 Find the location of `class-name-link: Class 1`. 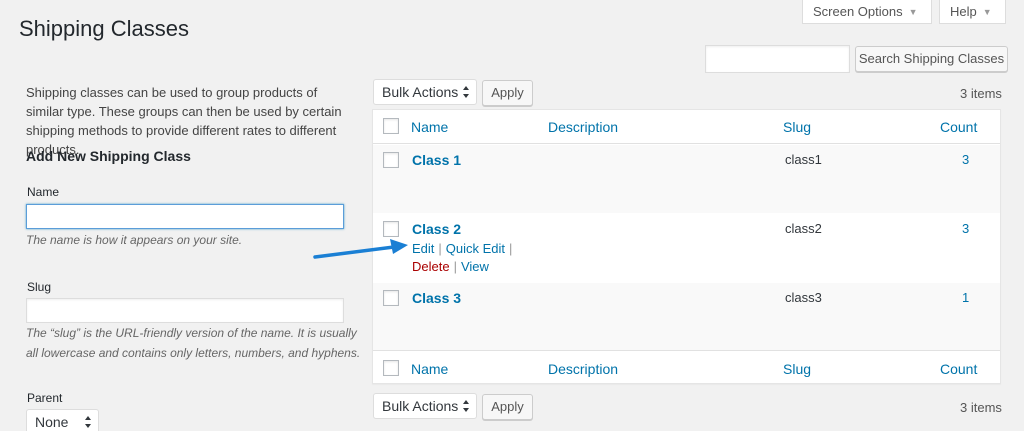

class-name-link: Class 1 is located at coordinates (436, 160).